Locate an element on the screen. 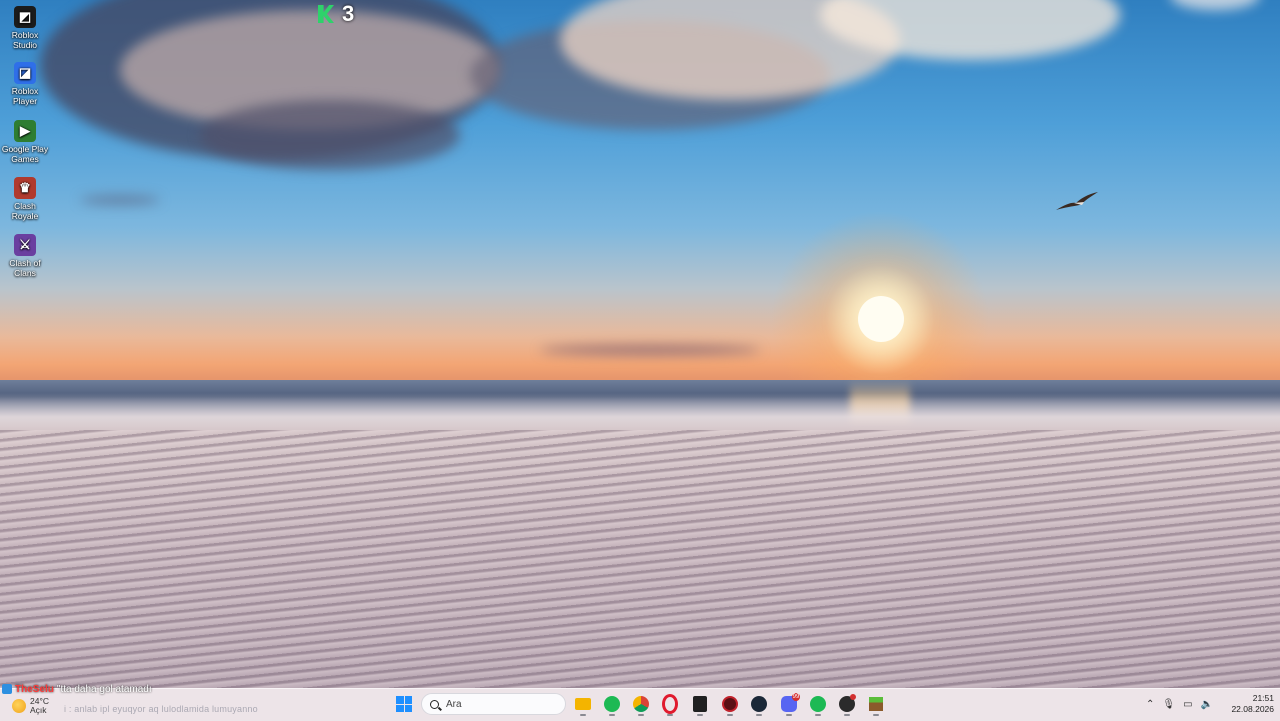 This screenshot has width=1280, height=721. taskbar-clock: 21:51 22.08.2026 is located at coordinates (1248, 704).